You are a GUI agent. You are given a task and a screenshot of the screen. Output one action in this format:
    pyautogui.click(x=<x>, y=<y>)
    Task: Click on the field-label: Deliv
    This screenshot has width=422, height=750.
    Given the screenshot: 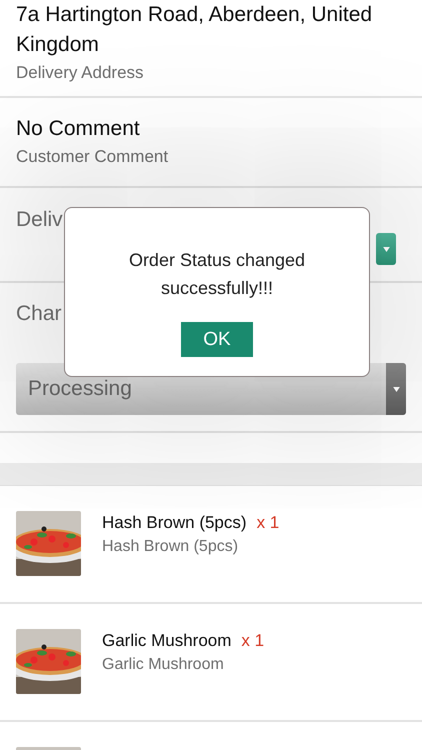 What is the action you would take?
    pyautogui.click(x=39, y=220)
    